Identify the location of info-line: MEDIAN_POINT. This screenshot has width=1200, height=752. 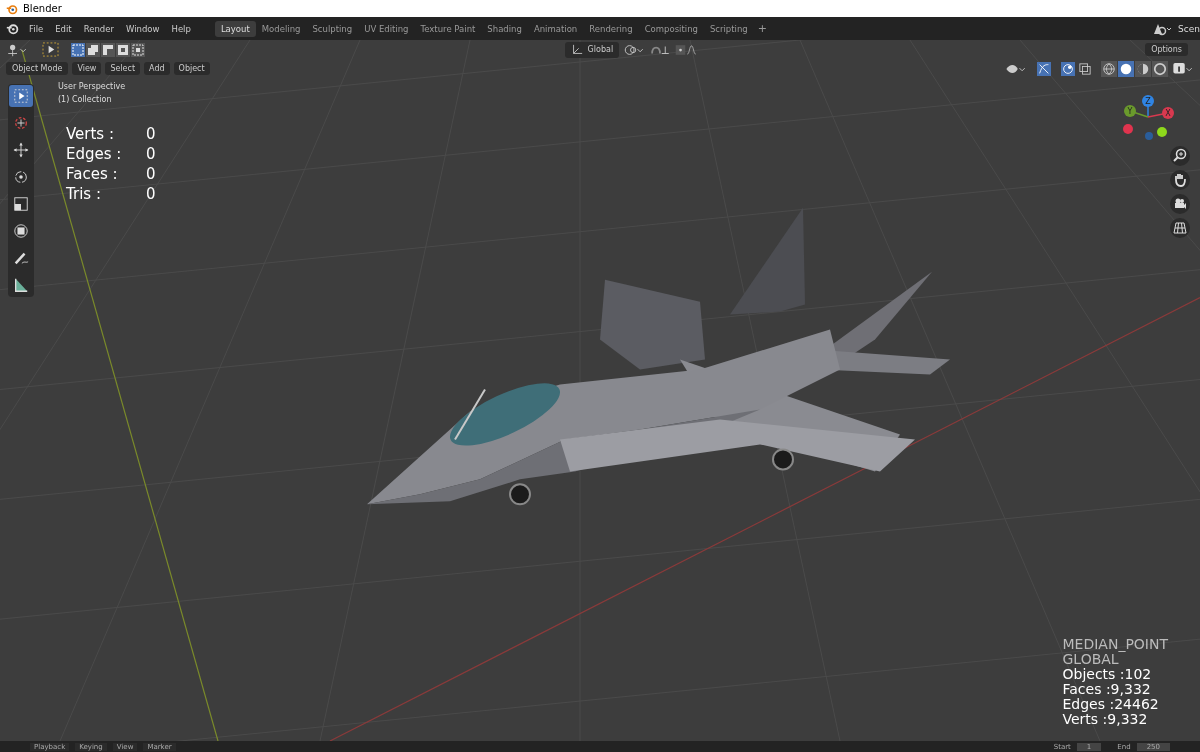
(1115, 644).